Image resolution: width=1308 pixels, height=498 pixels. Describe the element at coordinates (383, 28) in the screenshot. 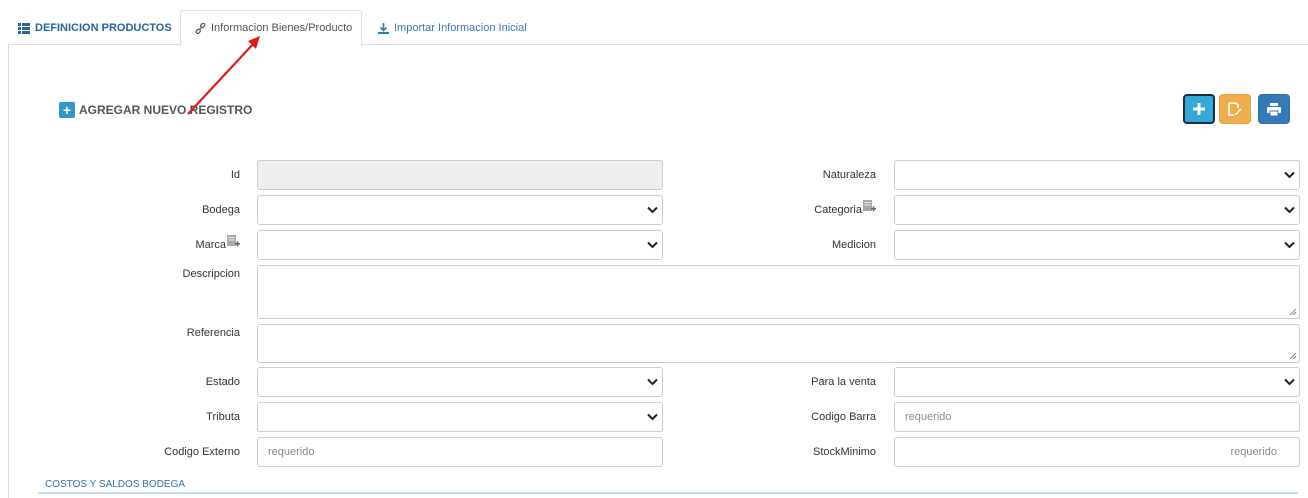

I see `download-icon` at that location.